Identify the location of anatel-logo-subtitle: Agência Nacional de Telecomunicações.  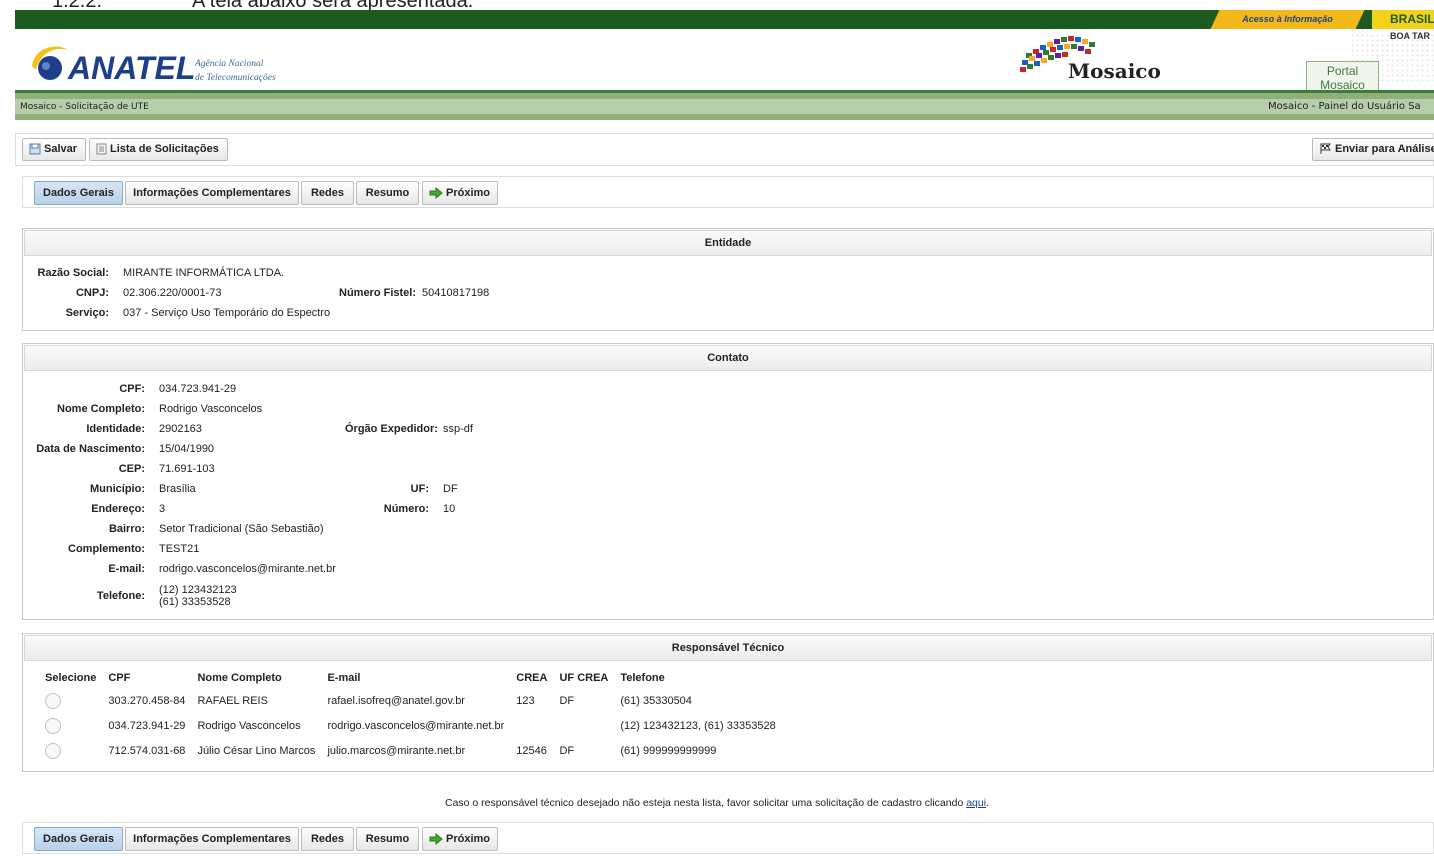
(235, 71).